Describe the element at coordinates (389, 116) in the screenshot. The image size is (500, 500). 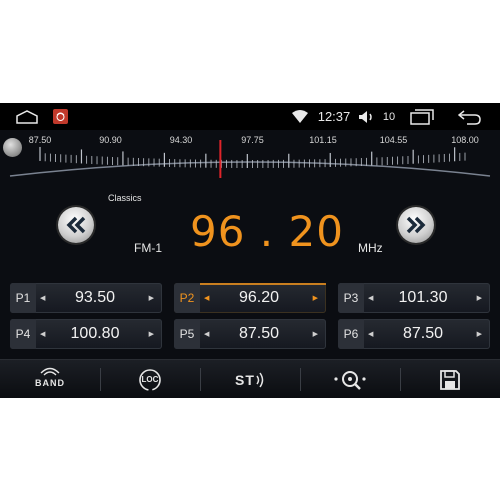
I see `volume-level: 10` at that location.